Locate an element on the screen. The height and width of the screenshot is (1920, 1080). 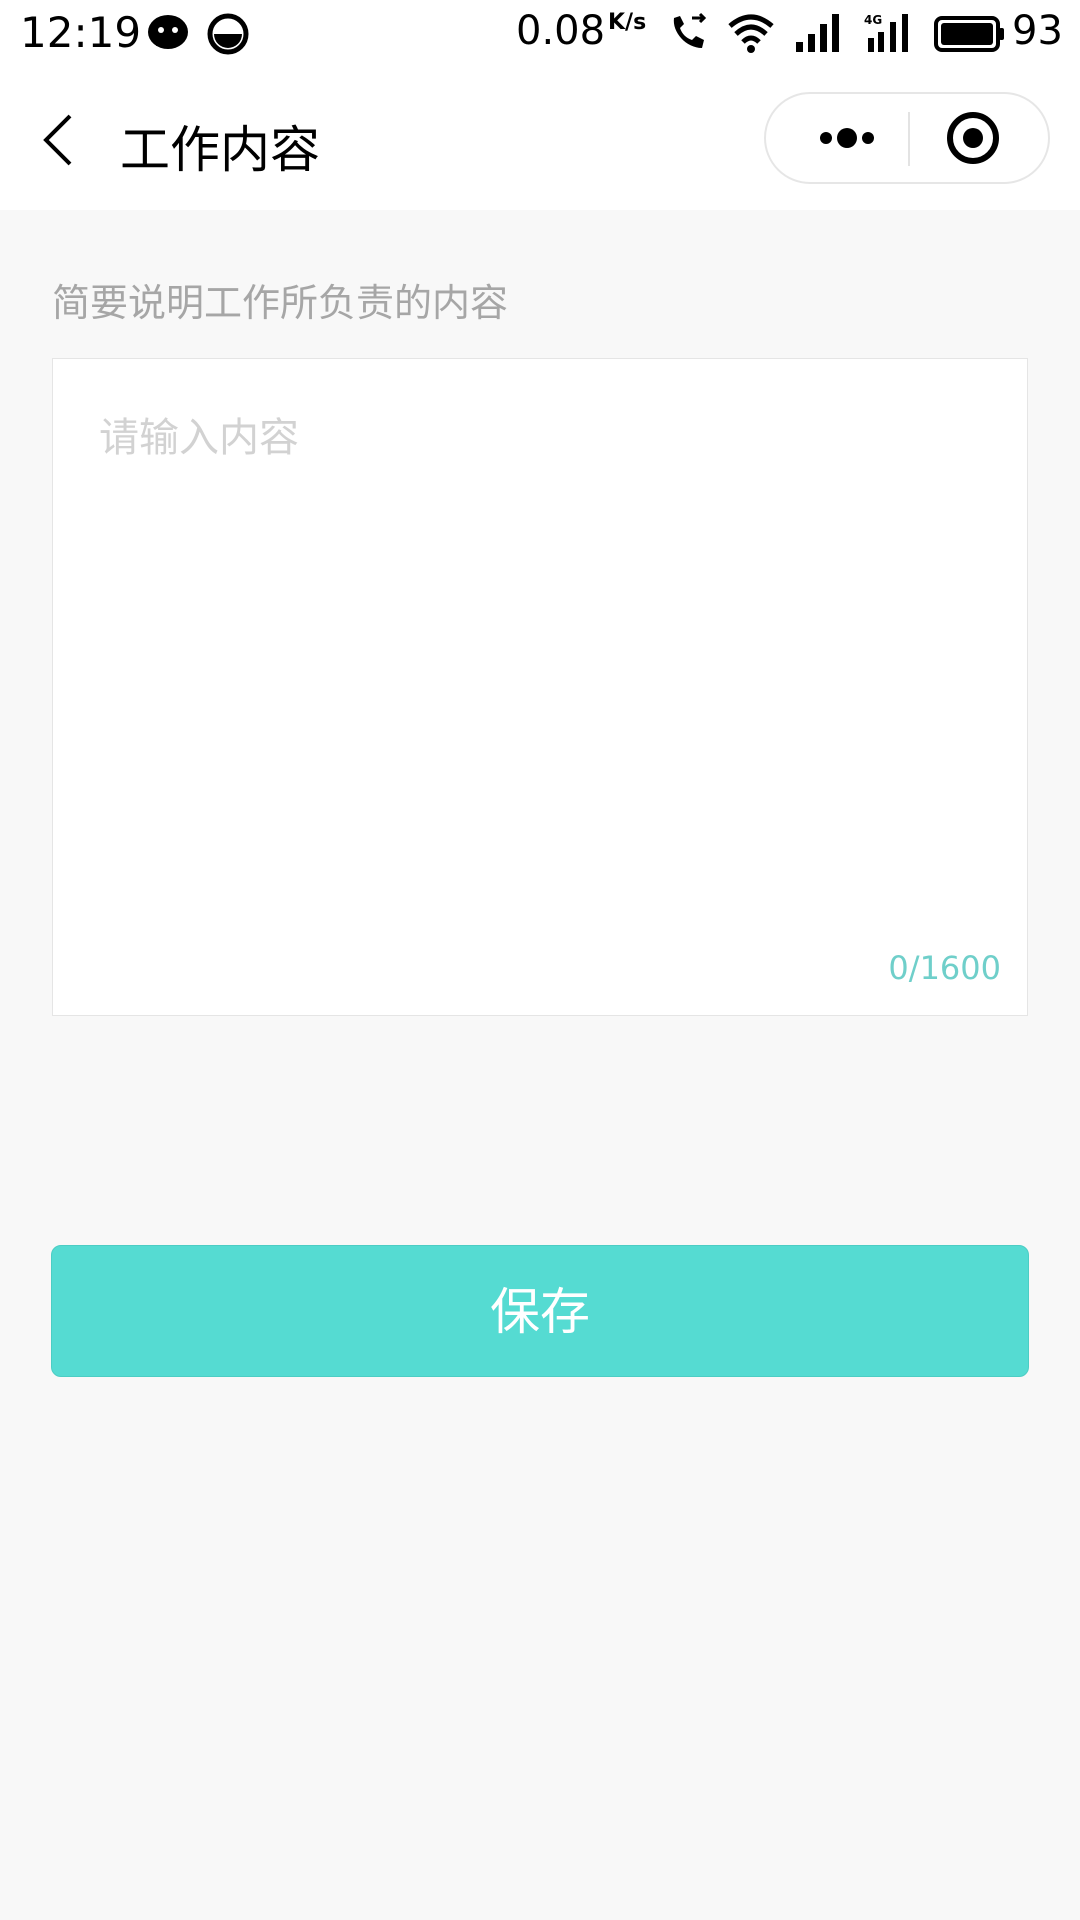
back-button is located at coordinates (61, 140).